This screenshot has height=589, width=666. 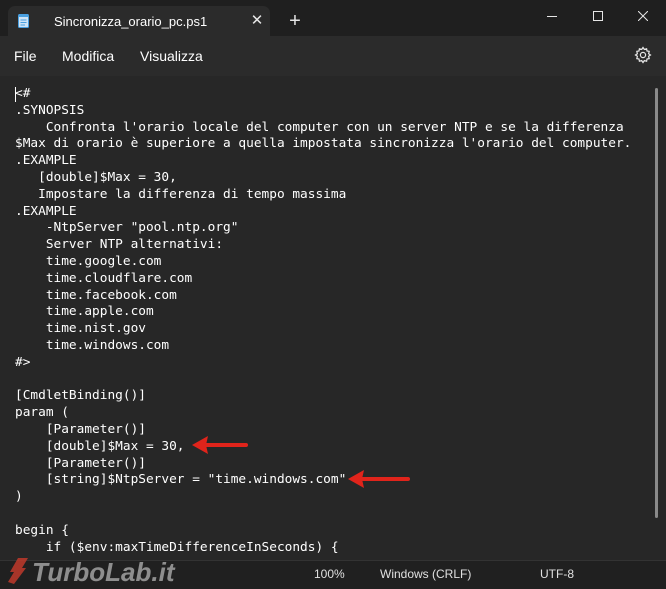 I want to click on notepad-icon, so click(x=23, y=21).